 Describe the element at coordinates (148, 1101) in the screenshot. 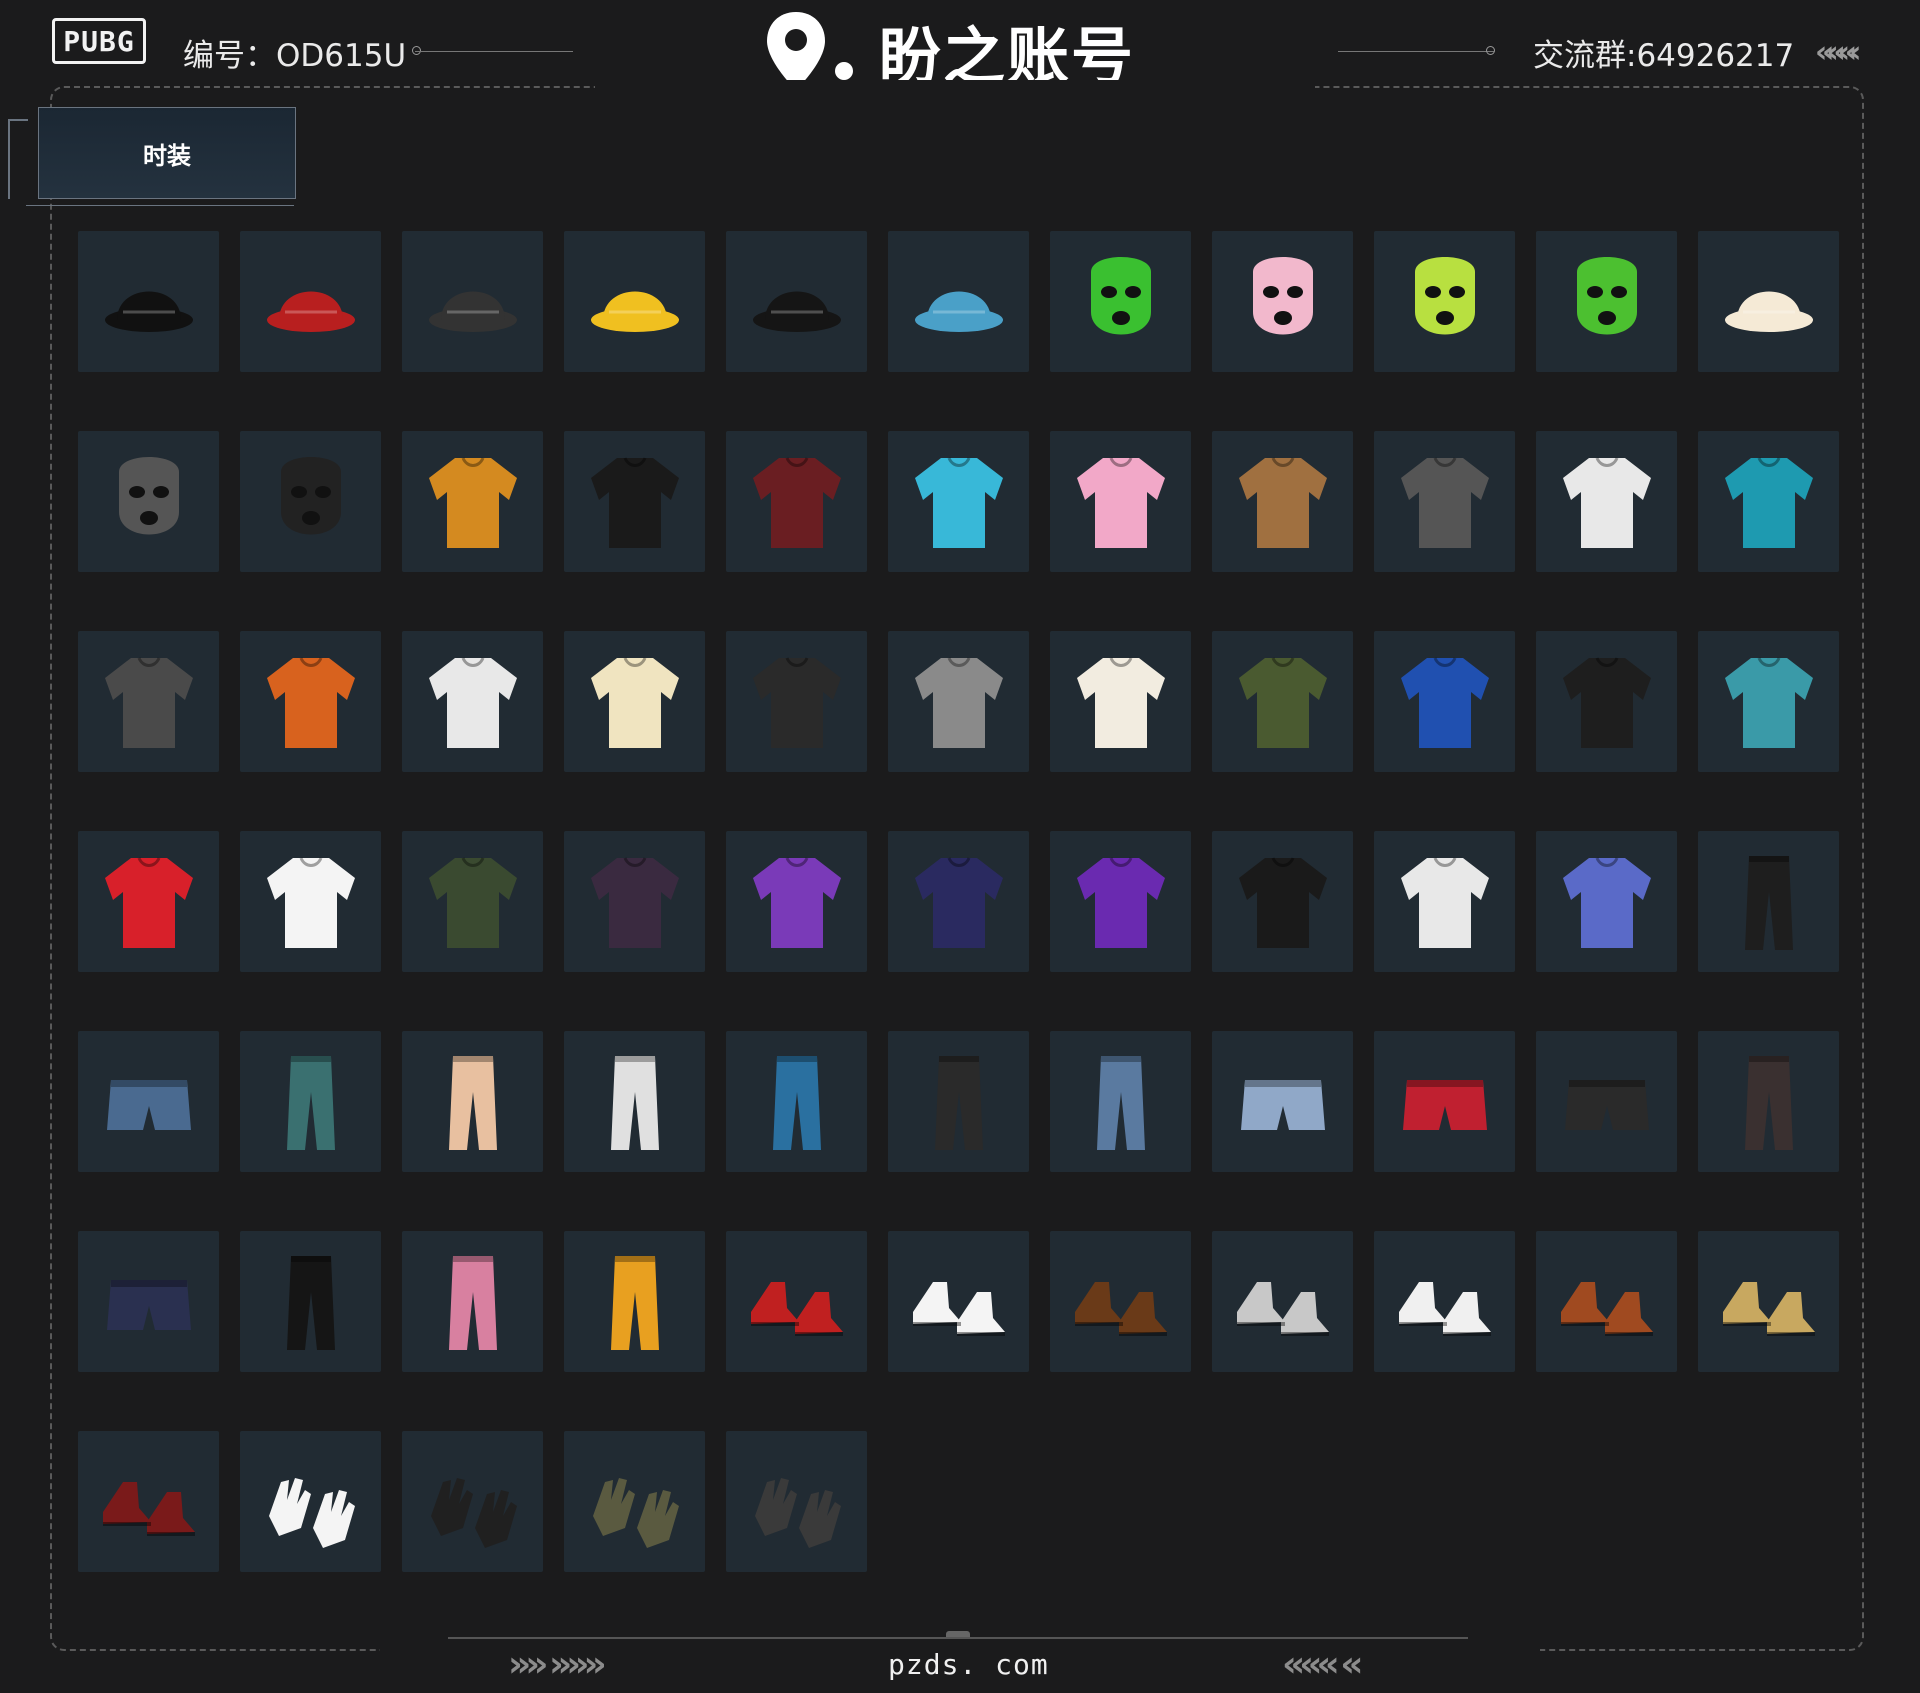

I see `item-denim-skirt` at that location.